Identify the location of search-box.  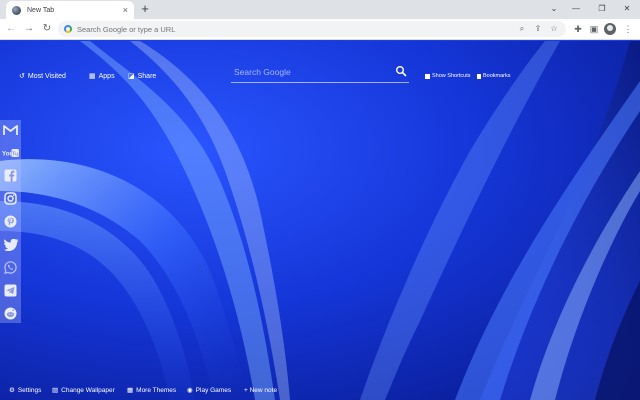
(320, 73).